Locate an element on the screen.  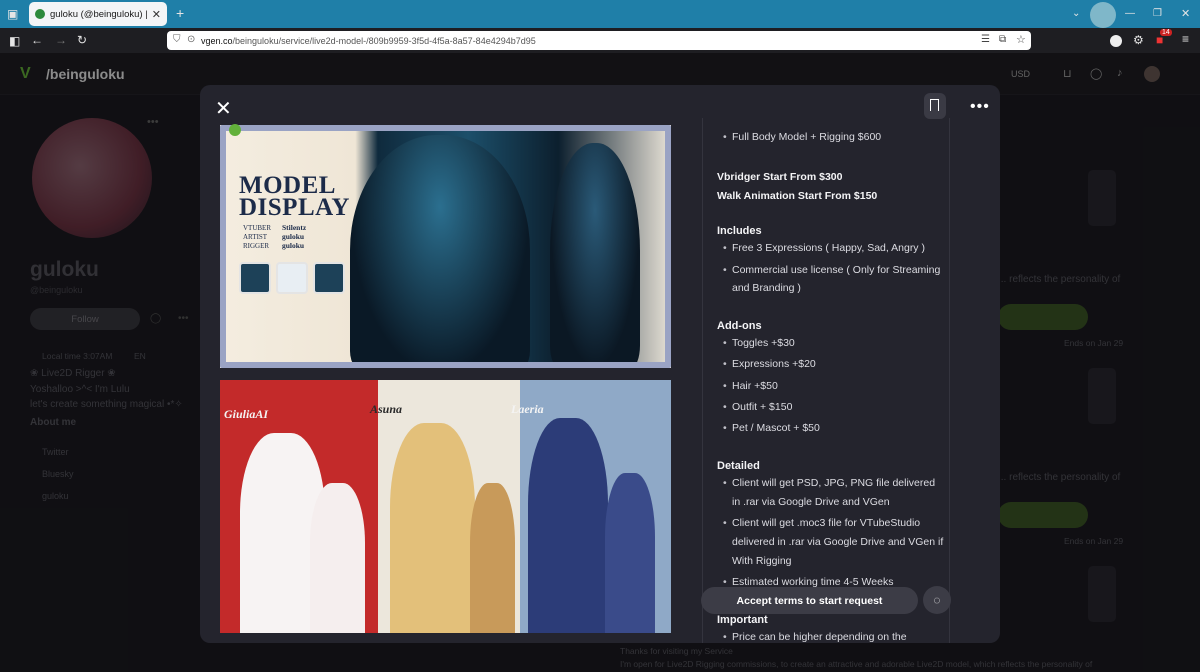
walk-animation-price: Walk Animation Start From $150 is located at coordinates (797, 196).